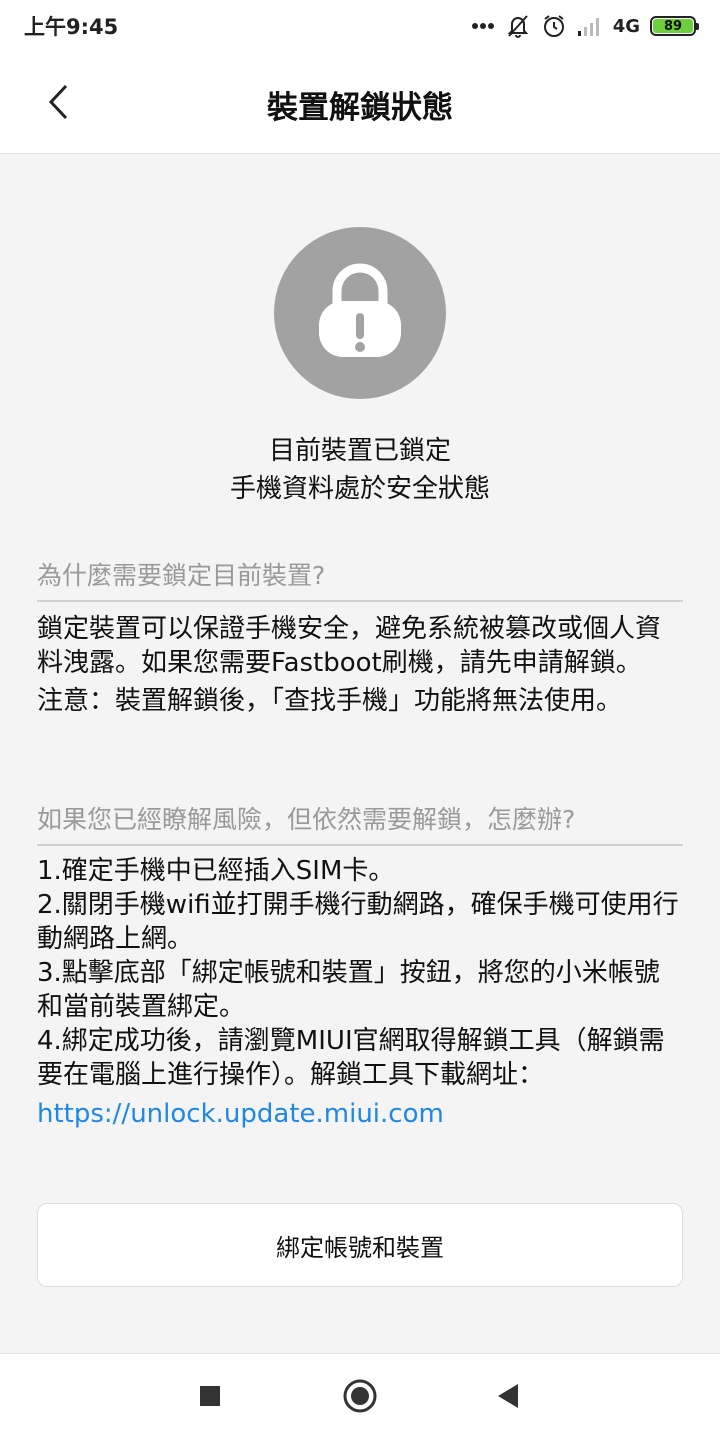 The width and height of the screenshot is (720, 1440). What do you see at coordinates (360, 108) in the screenshot?
I see `page-title: 裝置解鎖狀態` at bounding box center [360, 108].